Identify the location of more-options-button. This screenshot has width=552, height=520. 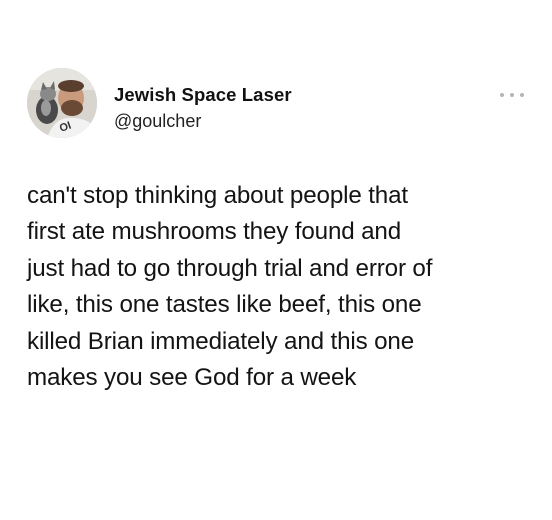
(512, 95).